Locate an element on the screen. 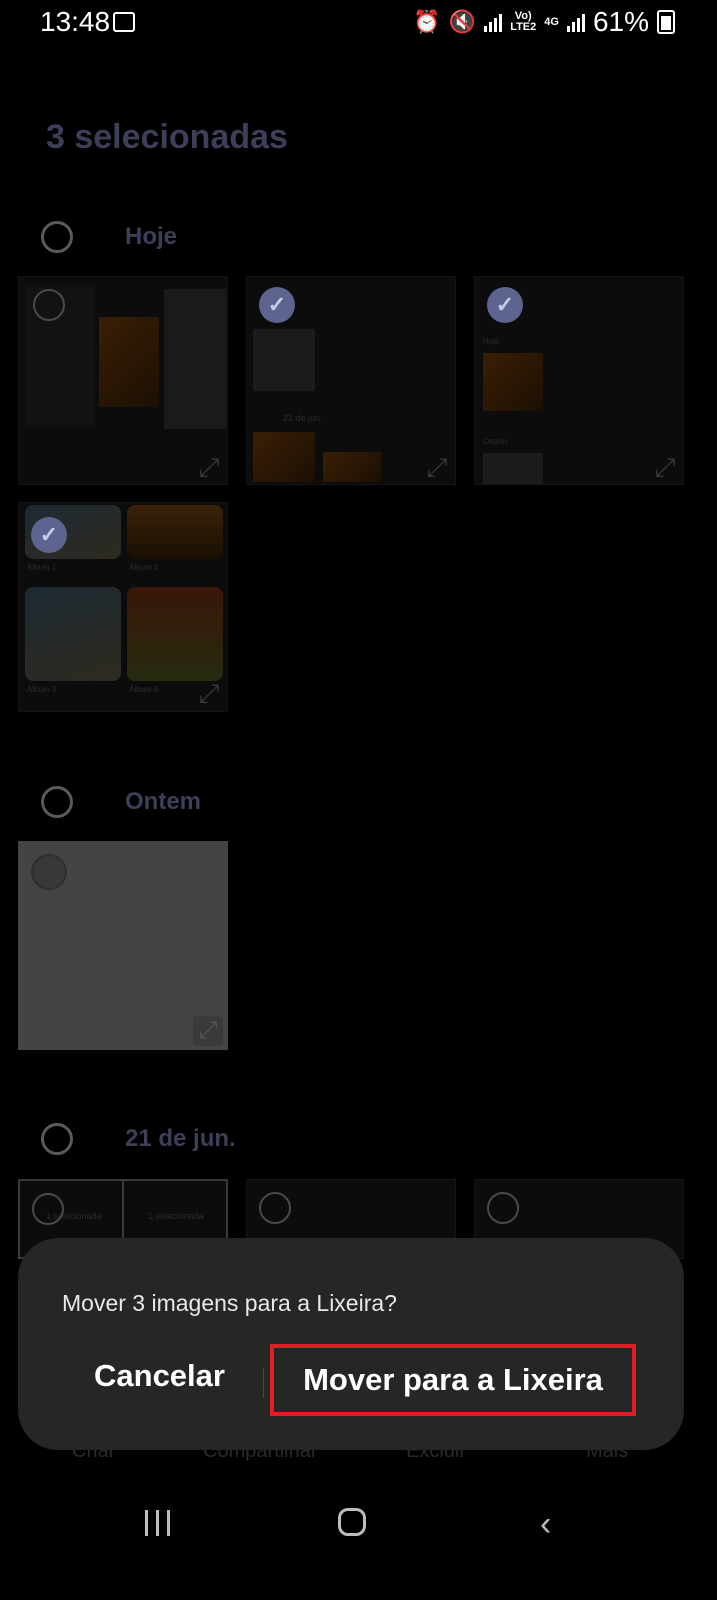  mute-icon: 🔇 is located at coordinates (462, 21).